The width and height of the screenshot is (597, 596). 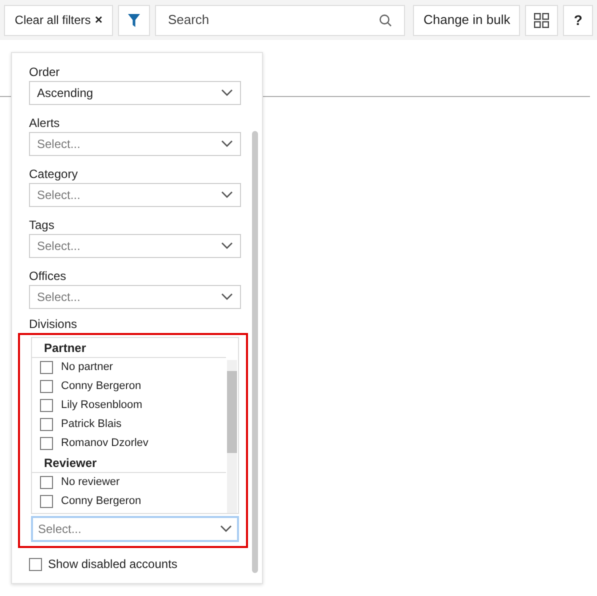 What do you see at coordinates (274, 20) in the screenshot?
I see `search-input: Search` at bounding box center [274, 20].